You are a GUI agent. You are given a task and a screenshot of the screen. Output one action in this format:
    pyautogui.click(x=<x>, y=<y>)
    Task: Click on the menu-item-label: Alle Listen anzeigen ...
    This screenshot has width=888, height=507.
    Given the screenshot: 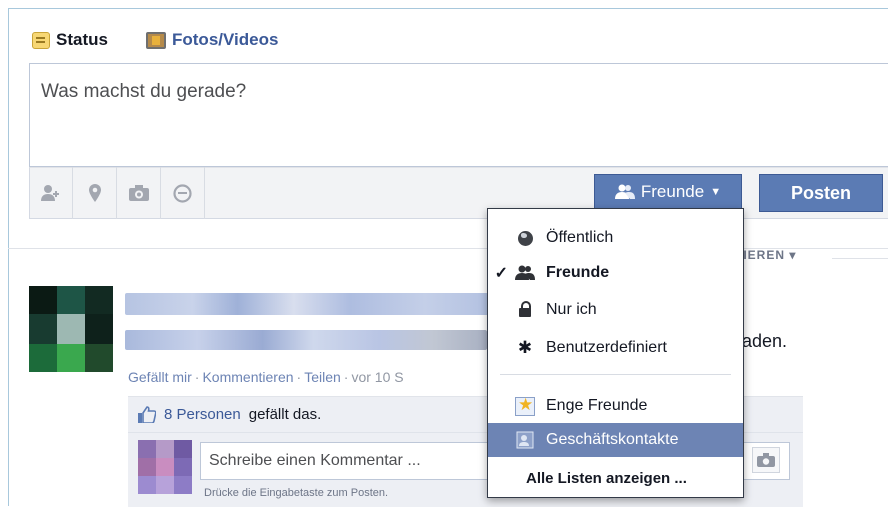 What is the action you would take?
    pyautogui.click(x=606, y=478)
    